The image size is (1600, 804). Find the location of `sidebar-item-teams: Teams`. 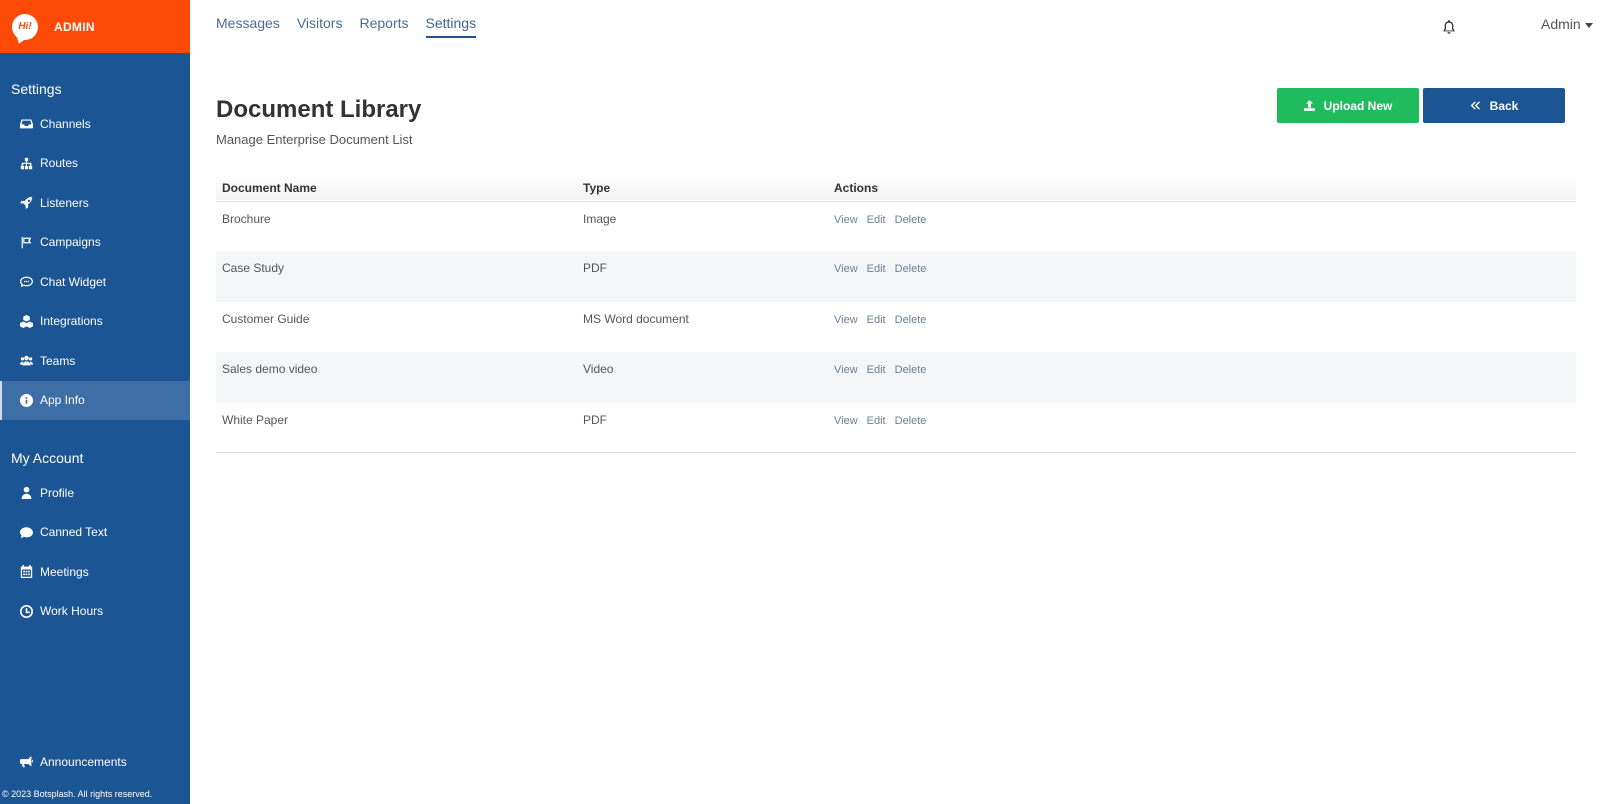

sidebar-item-teams: Teams is located at coordinates (95, 361).